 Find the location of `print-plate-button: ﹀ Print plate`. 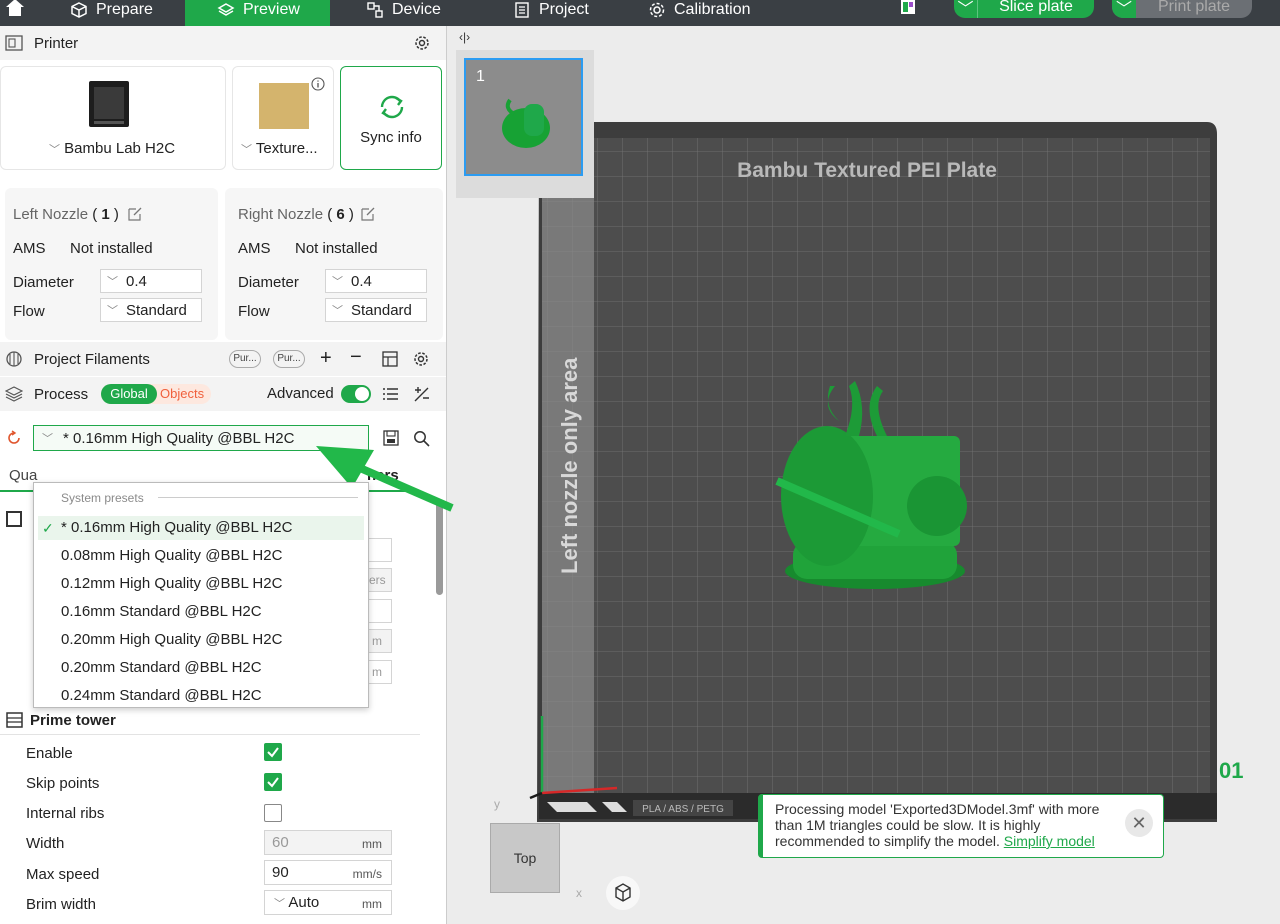

print-plate-button: ﹀ Print plate is located at coordinates (1182, 9).